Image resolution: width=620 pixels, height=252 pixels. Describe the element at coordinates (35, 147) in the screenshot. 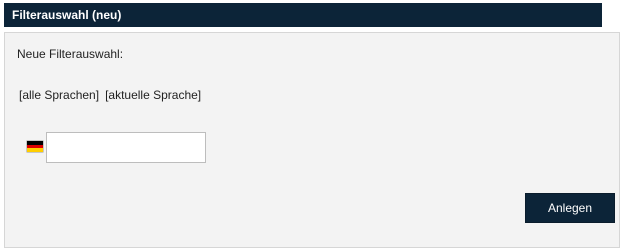

I see `germany-flag-icon` at that location.